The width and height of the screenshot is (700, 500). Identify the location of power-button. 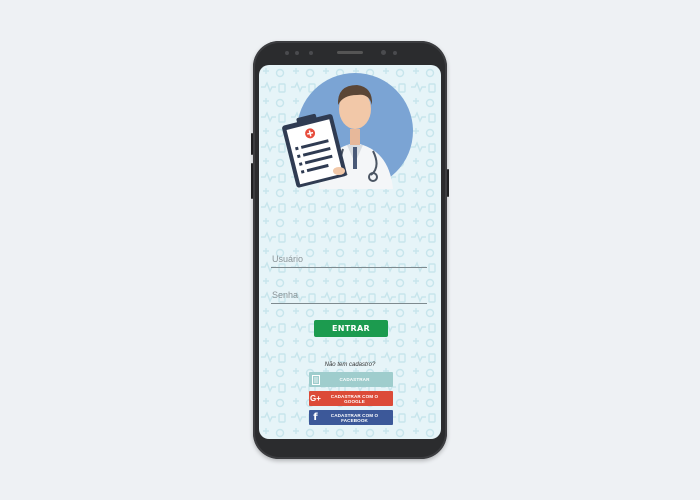
(252, 144).